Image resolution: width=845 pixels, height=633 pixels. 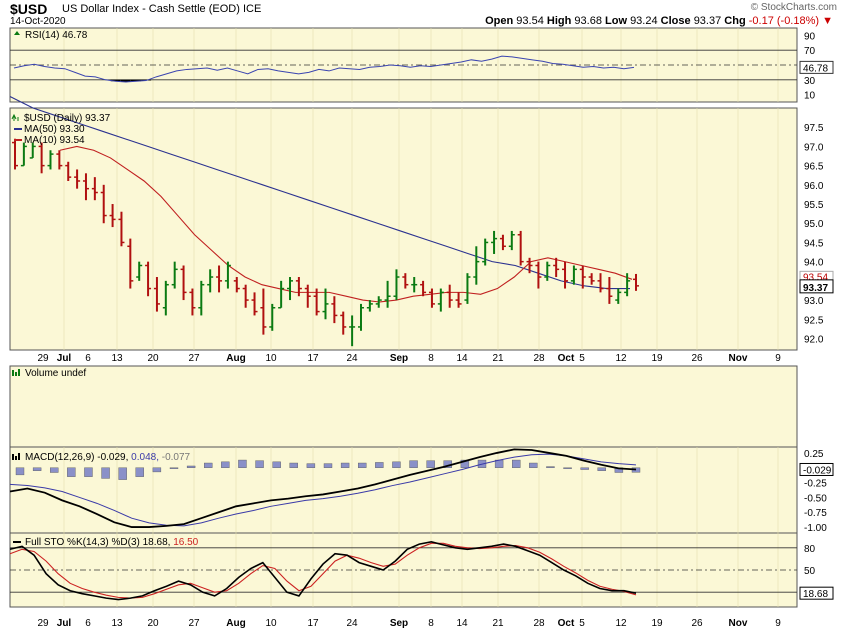 I want to click on price-y-tick: 97.5, so click(x=814, y=128).